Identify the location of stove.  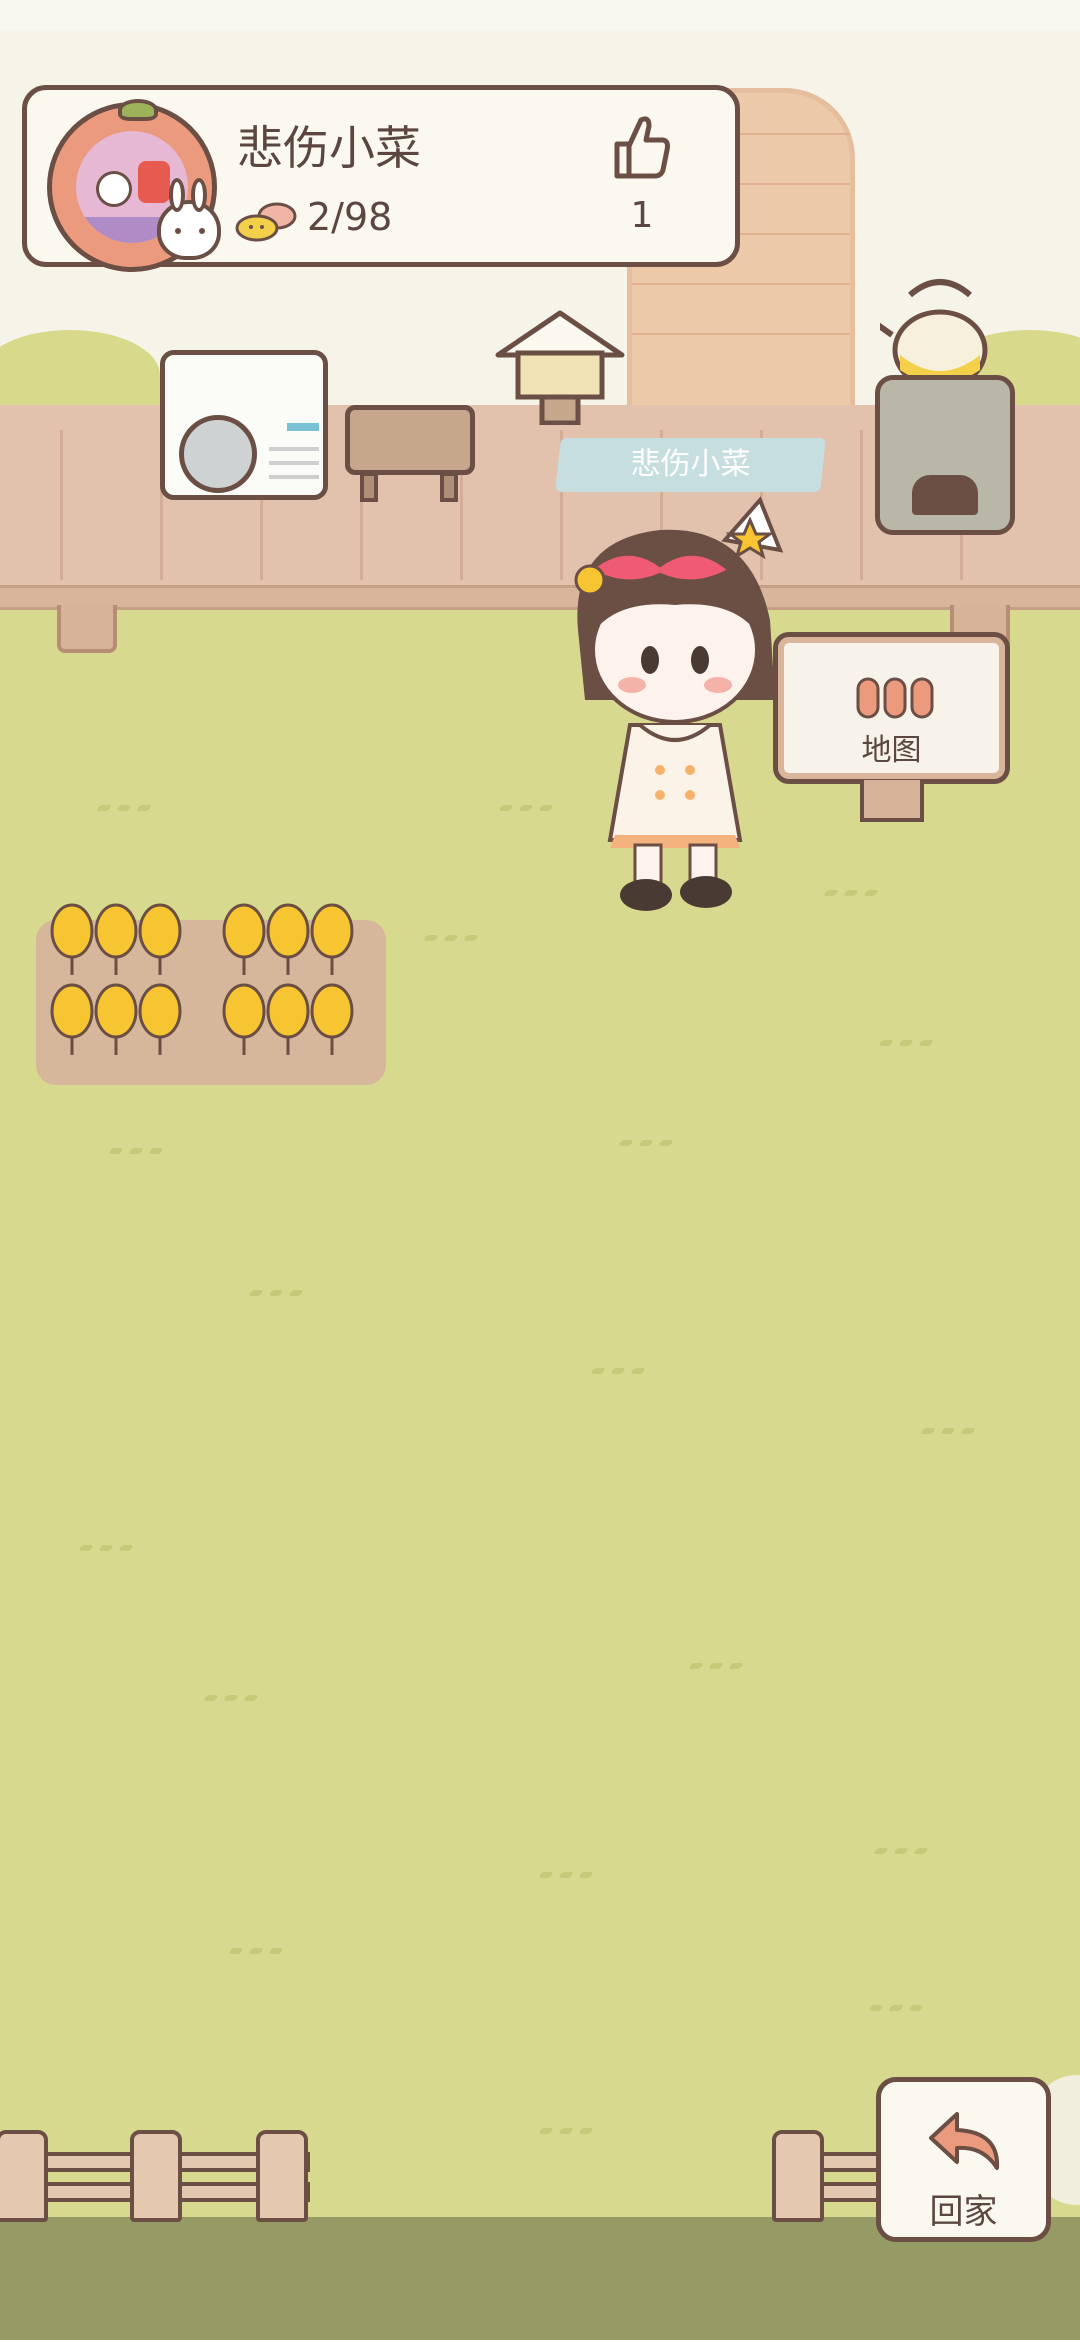
(945, 455).